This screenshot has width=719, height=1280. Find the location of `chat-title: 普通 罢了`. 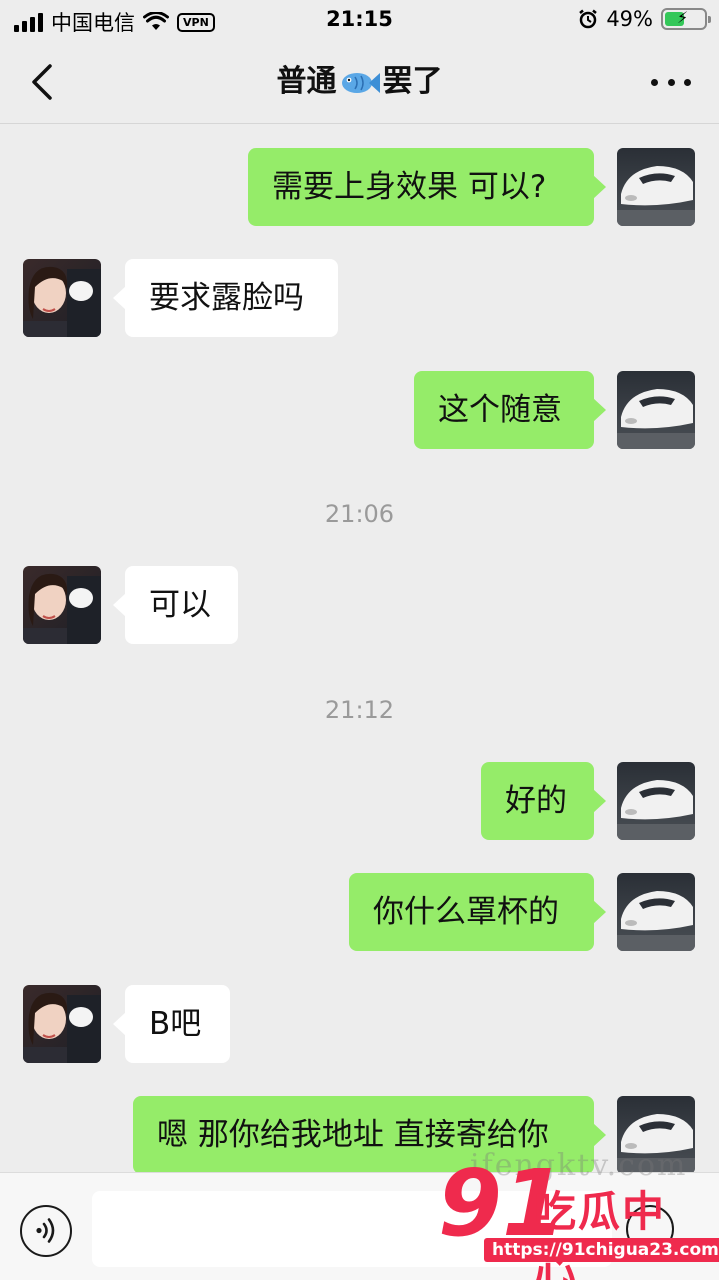

chat-title: 普通 罢了 is located at coordinates (359, 82).